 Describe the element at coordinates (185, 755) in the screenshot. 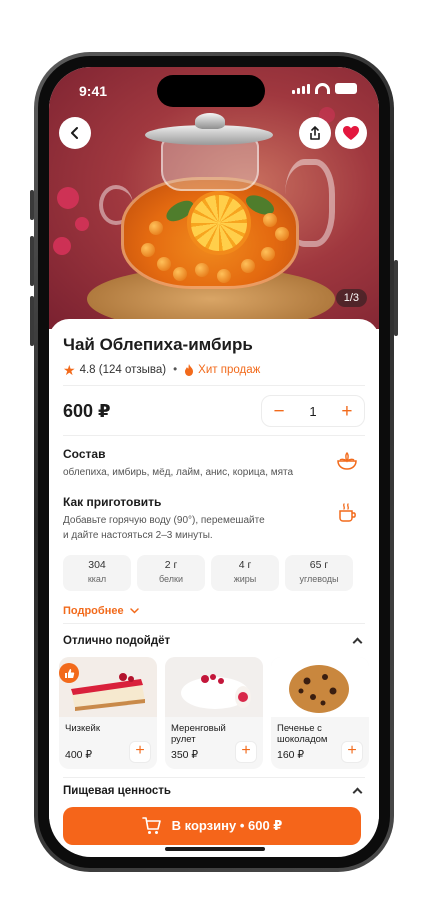

I see `pairing-price: 350 ₽` at that location.